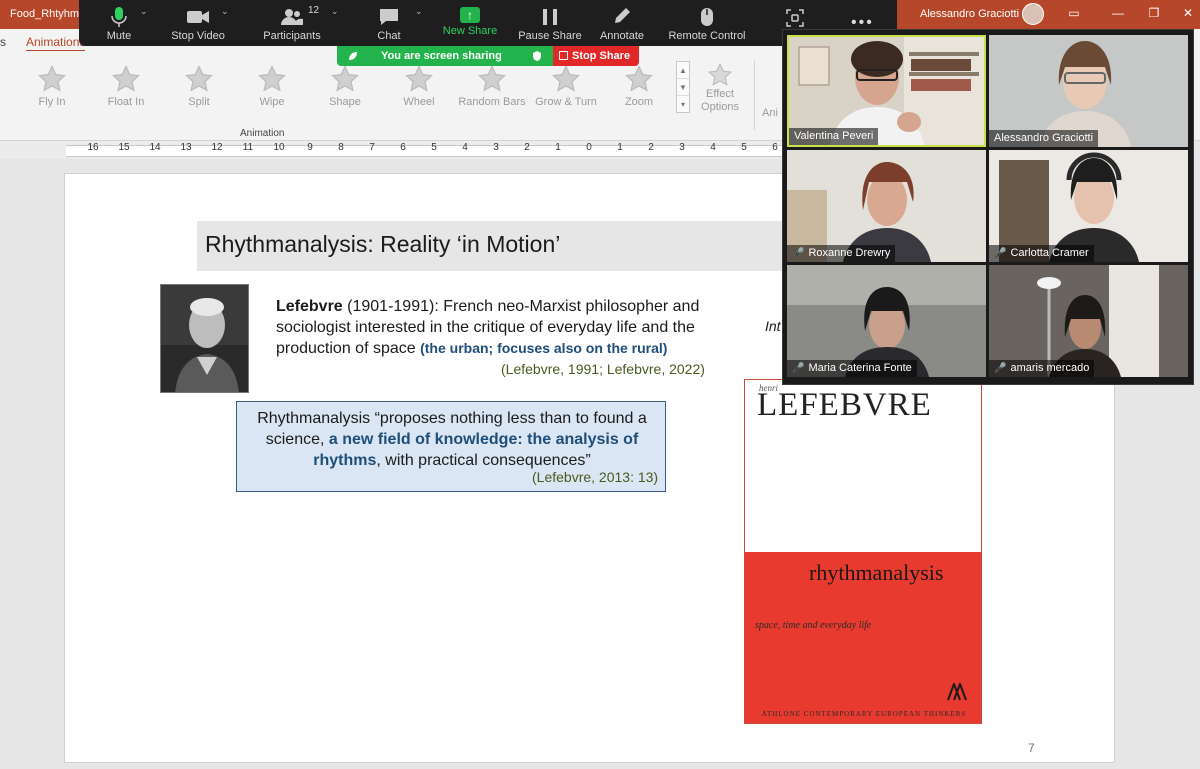 The width and height of the screenshot is (1200, 769). Describe the element at coordinates (1088, 206) in the screenshot. I see `video-tile: 🎤 Carlotta Cramer` at that location.